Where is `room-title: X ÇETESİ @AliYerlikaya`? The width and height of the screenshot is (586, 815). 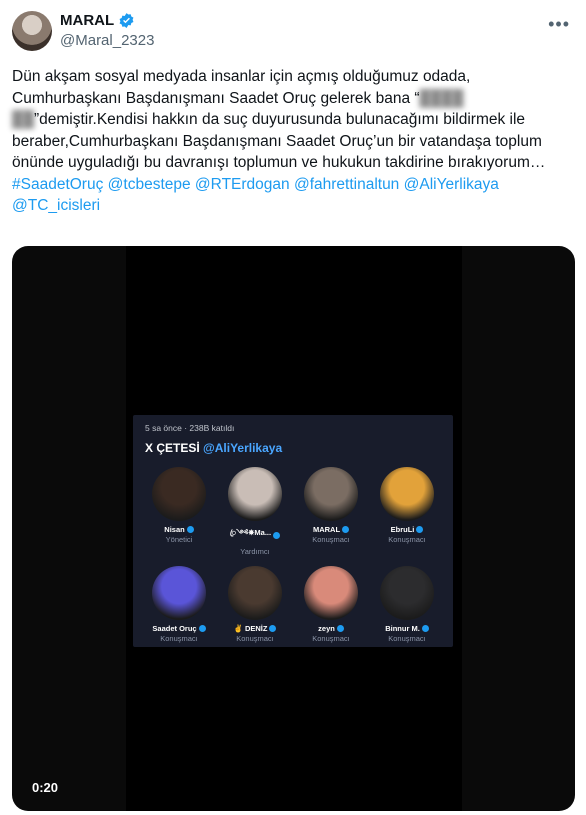 room-title: X ÇETESİ @AliYerlikaya is located at coordinates (213, 448).